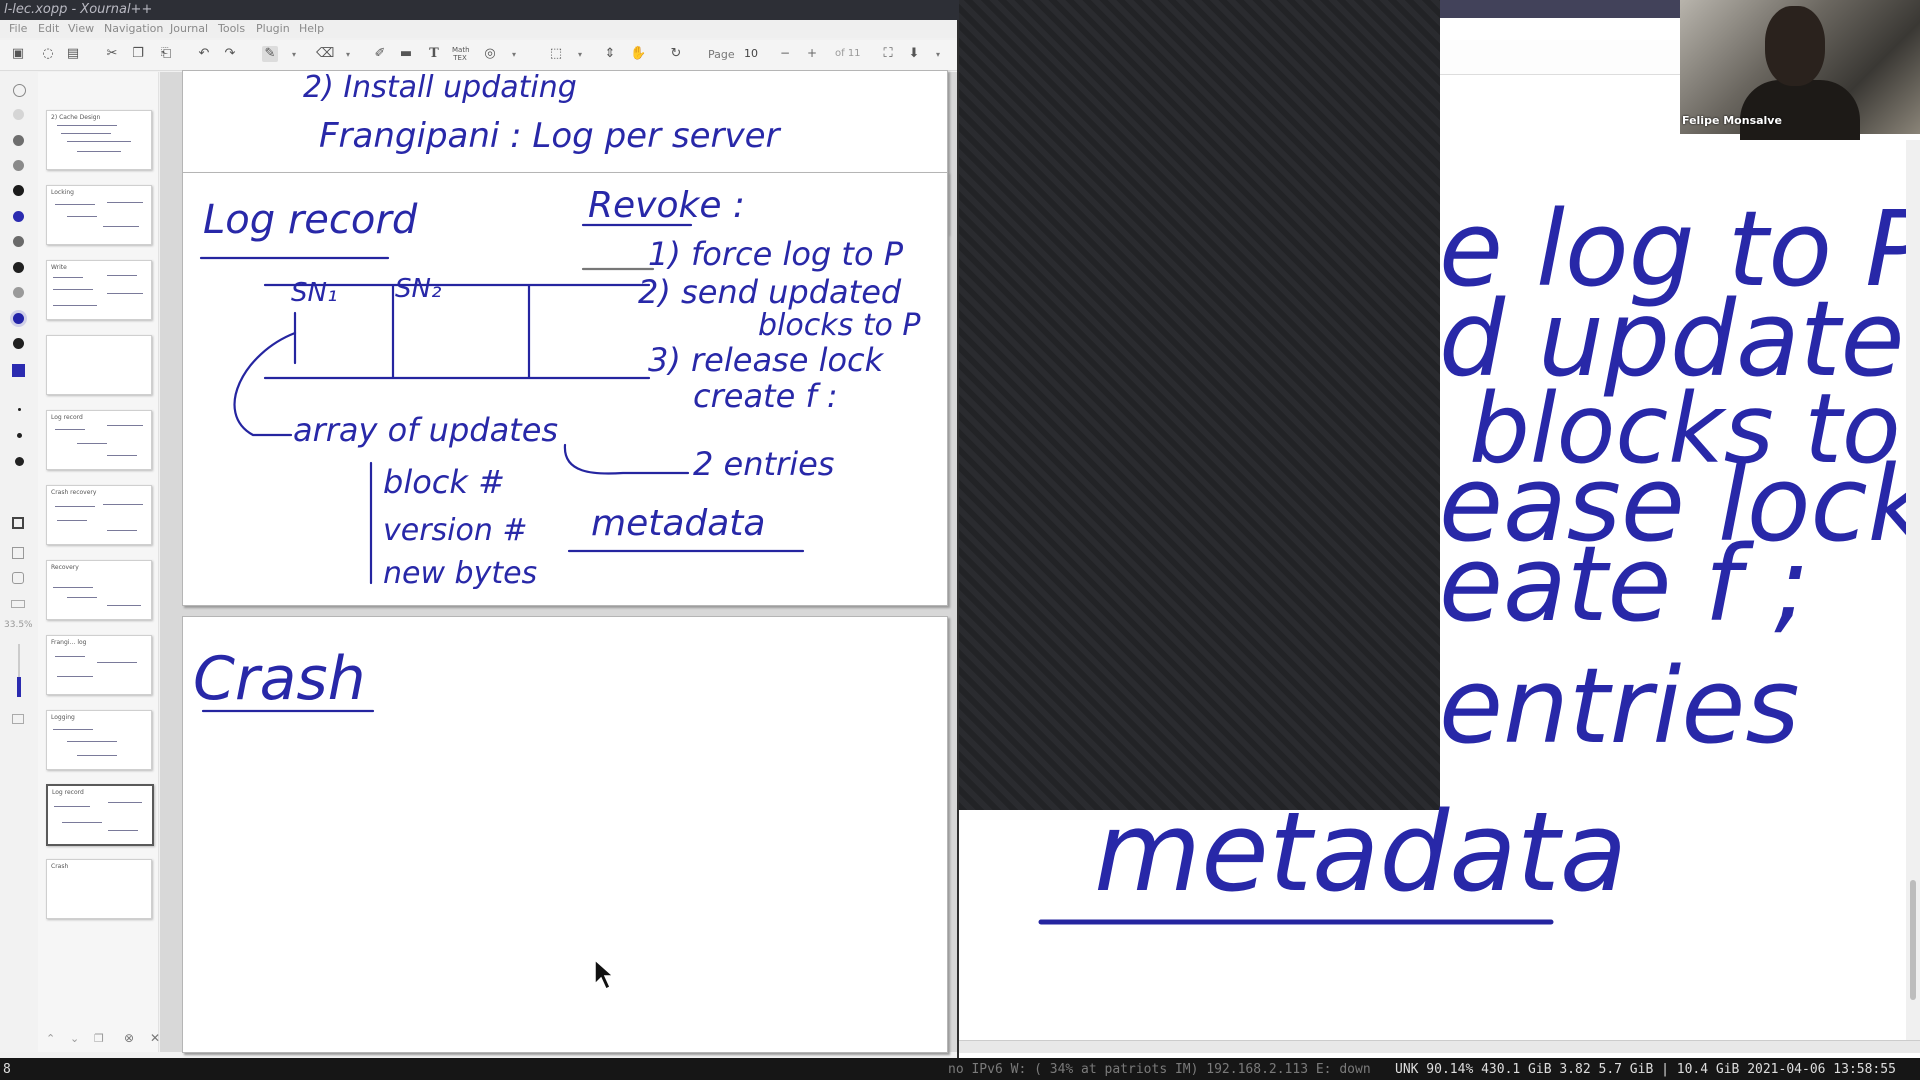 Image resolution: width=1920 pixels, height=1080 pixels. Describe the element at coordinates (155, 1038) in the screenshot. I see `close-sidebar-icon: ✕` at that location.